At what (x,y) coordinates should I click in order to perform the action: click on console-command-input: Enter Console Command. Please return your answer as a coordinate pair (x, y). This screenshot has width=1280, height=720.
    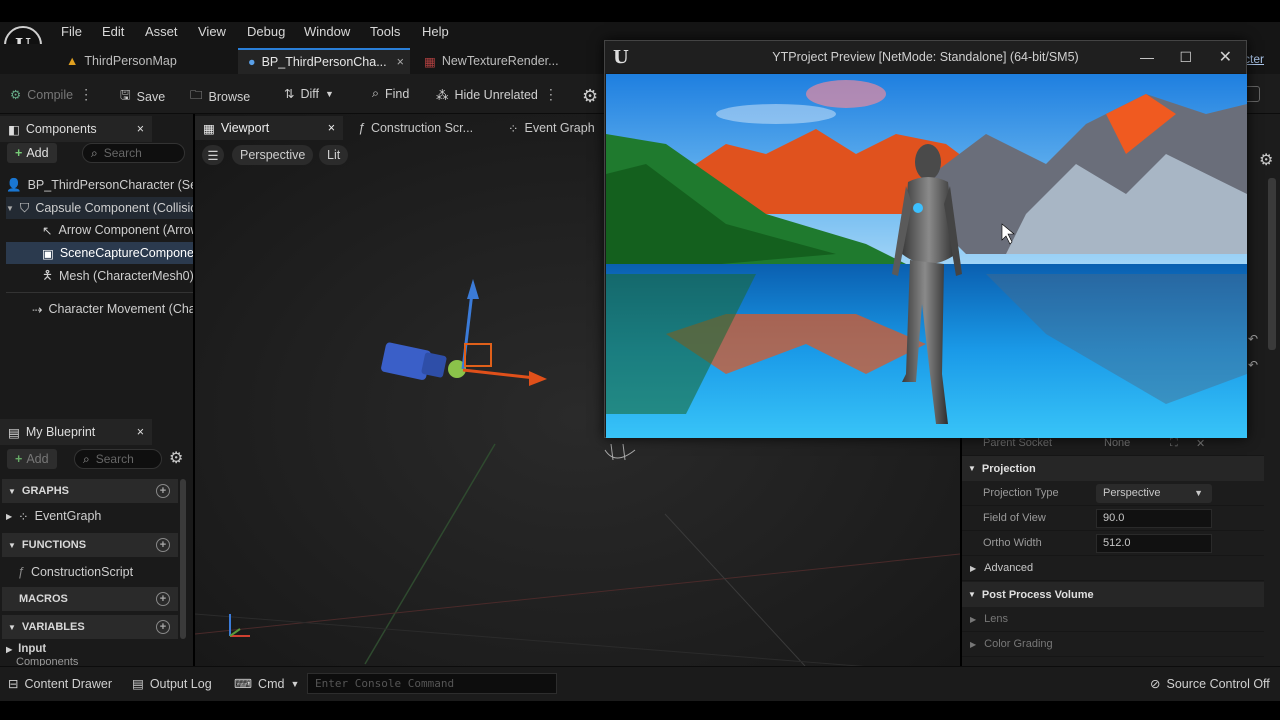
    Looking at the image, I should click on (432, 683).